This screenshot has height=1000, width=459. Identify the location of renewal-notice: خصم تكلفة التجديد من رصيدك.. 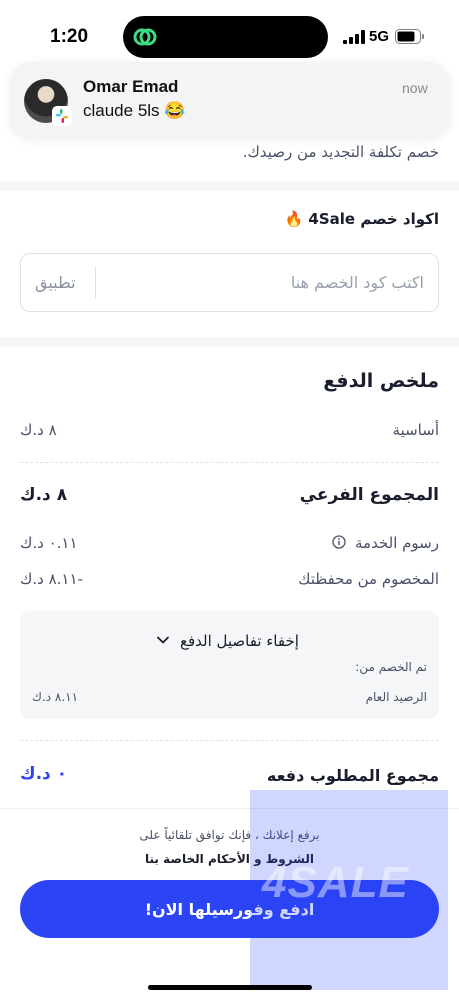
(340, 152).